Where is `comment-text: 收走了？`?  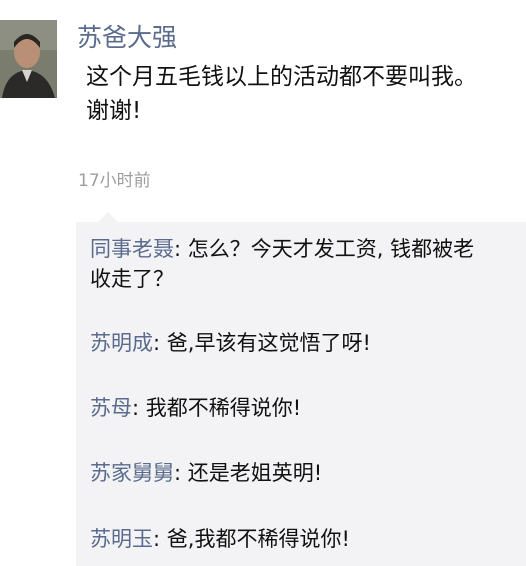 comment-text: 收走了？ is located at coordinates (132, 279).